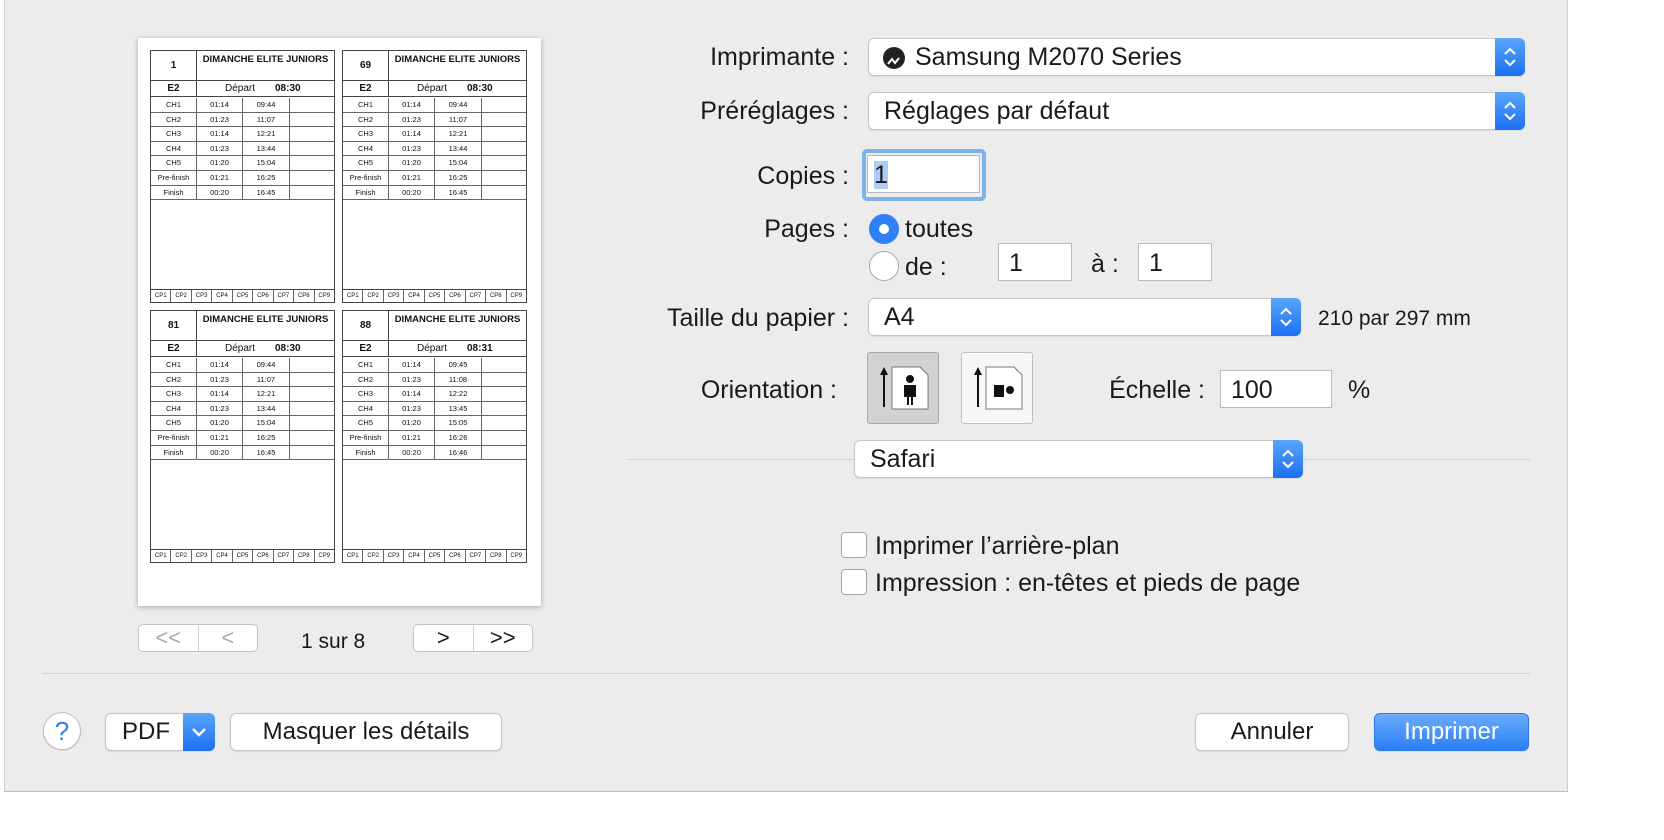  What do you see at coordinates (480, 88) in the screenshot?
I see `card-depart-time: 08:30` at bounding box center [480, 88].